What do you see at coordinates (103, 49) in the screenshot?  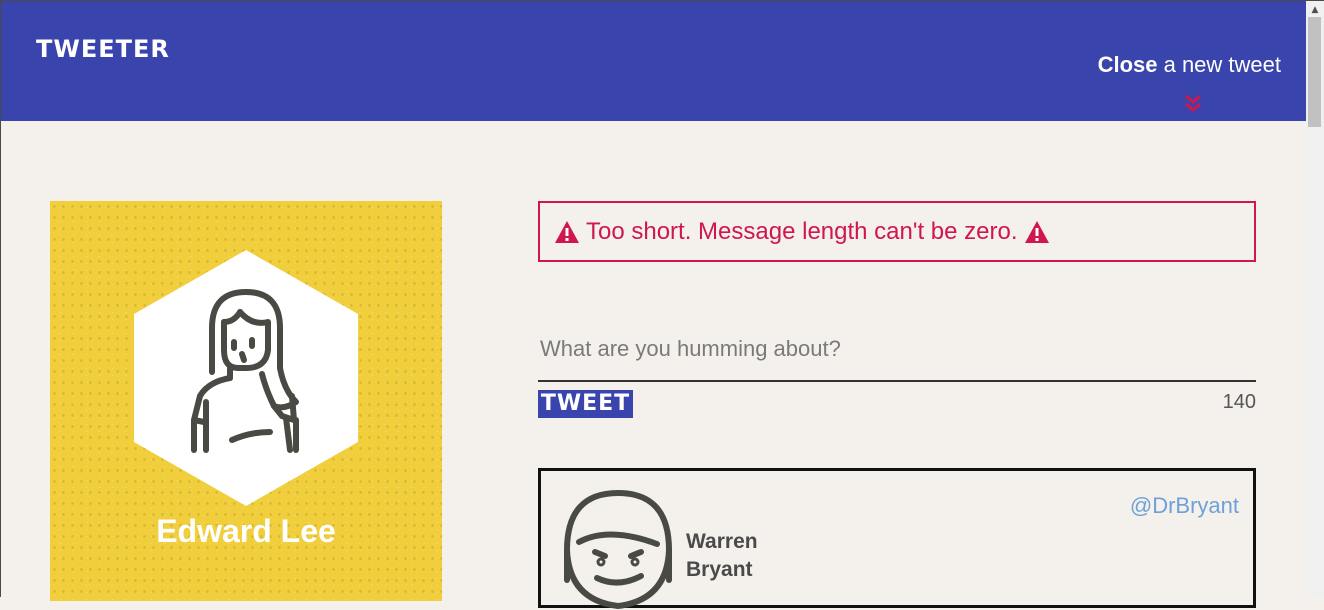 I see `brand-logo: TWEETER` at bounding box center [103, 49].